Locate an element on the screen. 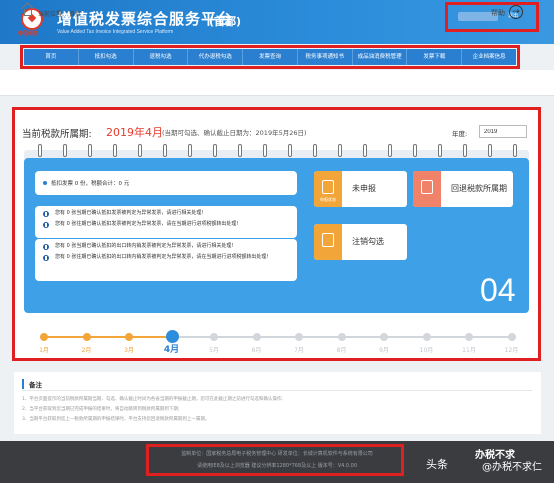 The width and height of the screenshot is (554, 483). cancel-selection-label: 注销勾选 is located at coordinates (368, 241).